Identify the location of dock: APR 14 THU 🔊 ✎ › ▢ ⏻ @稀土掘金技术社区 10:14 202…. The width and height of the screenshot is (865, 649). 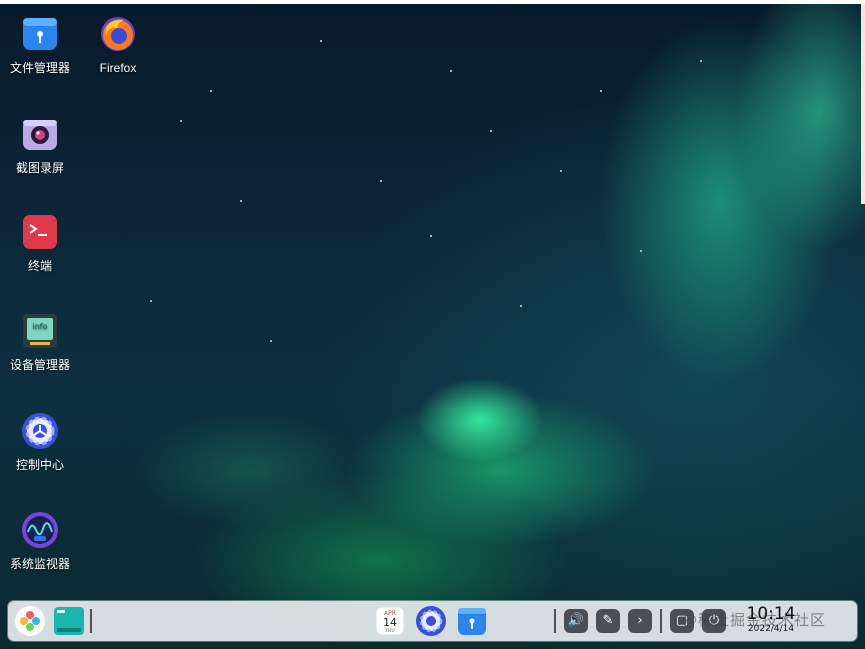
(432, 621).